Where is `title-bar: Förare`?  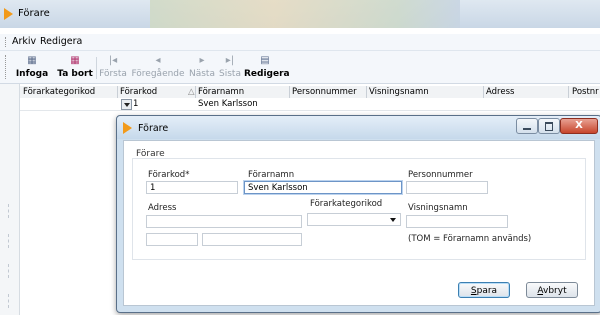 title-bar: Förare is located at coordinates (300, 14).